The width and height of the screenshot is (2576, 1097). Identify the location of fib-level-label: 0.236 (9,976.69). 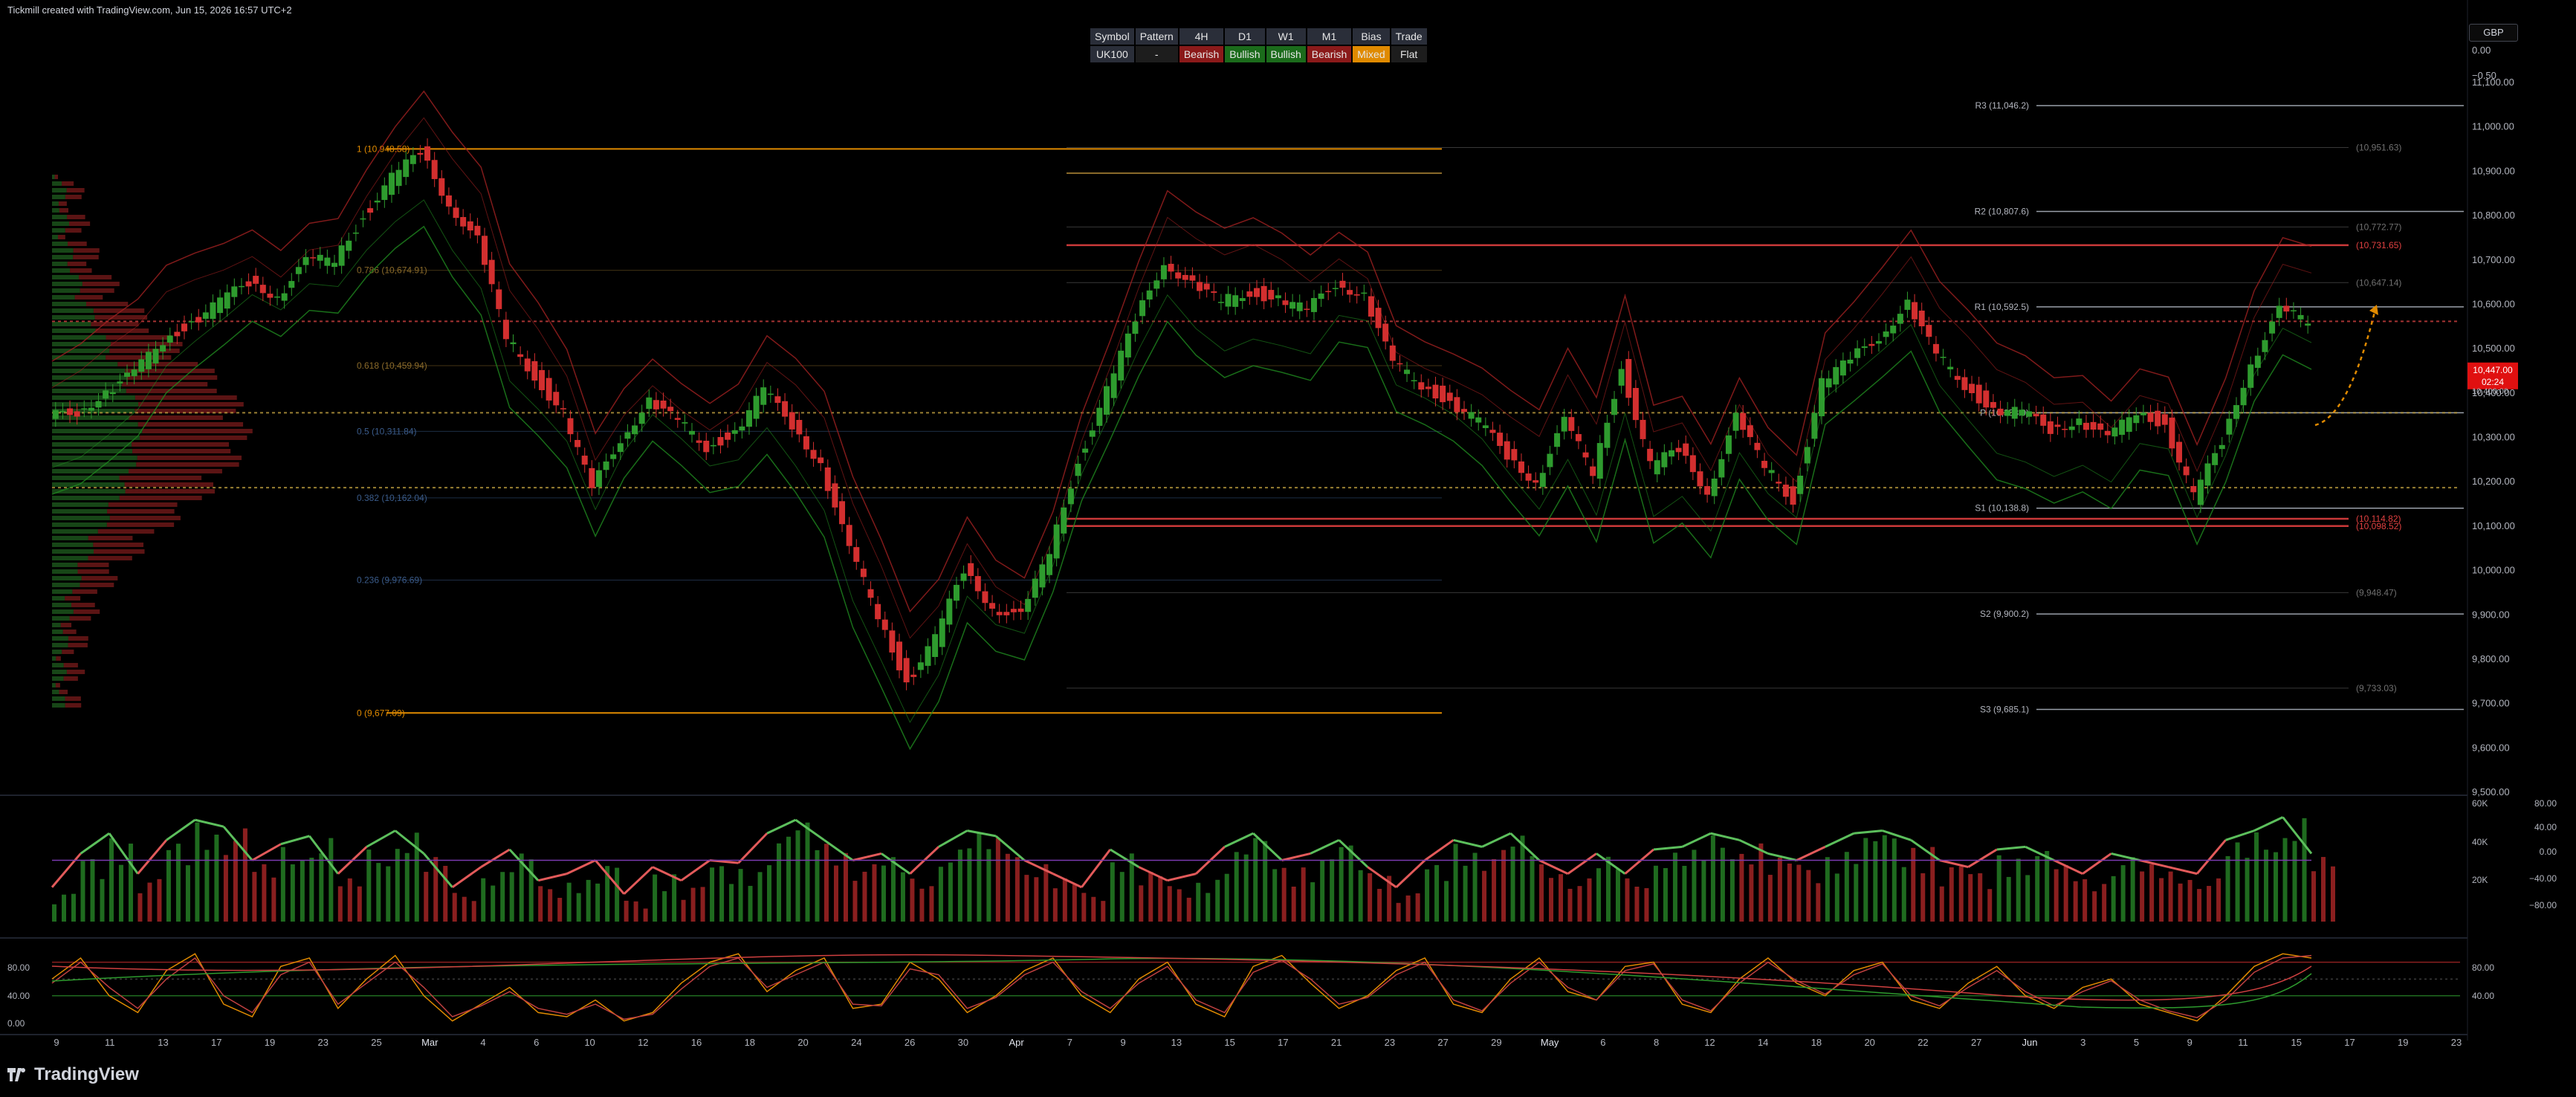
(390, 580).